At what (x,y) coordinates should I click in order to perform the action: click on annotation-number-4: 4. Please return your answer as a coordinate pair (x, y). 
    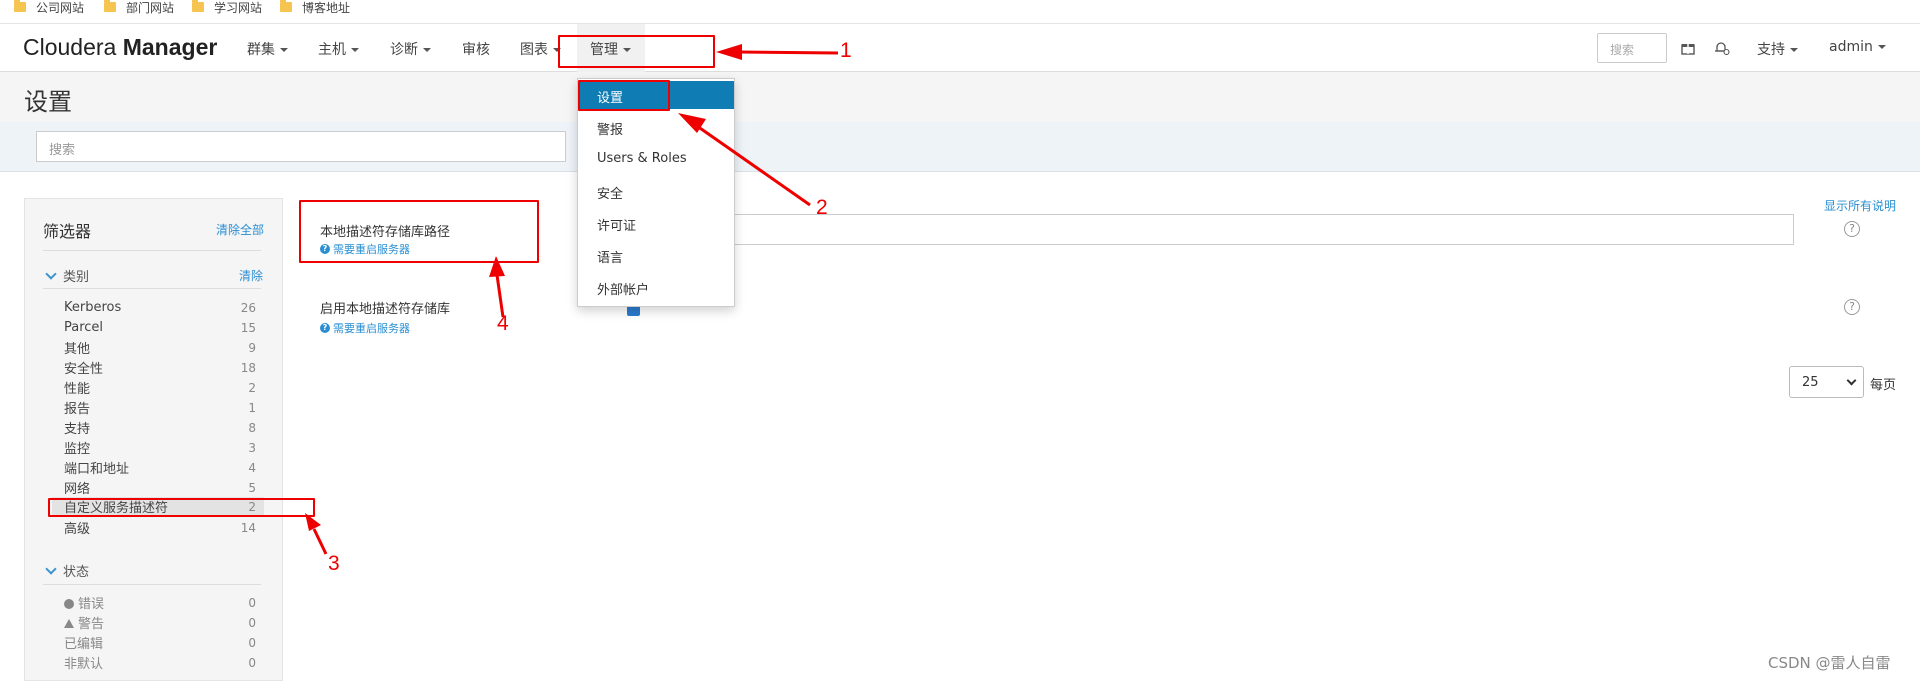
    Looking at the image, I should click on (503, 323).